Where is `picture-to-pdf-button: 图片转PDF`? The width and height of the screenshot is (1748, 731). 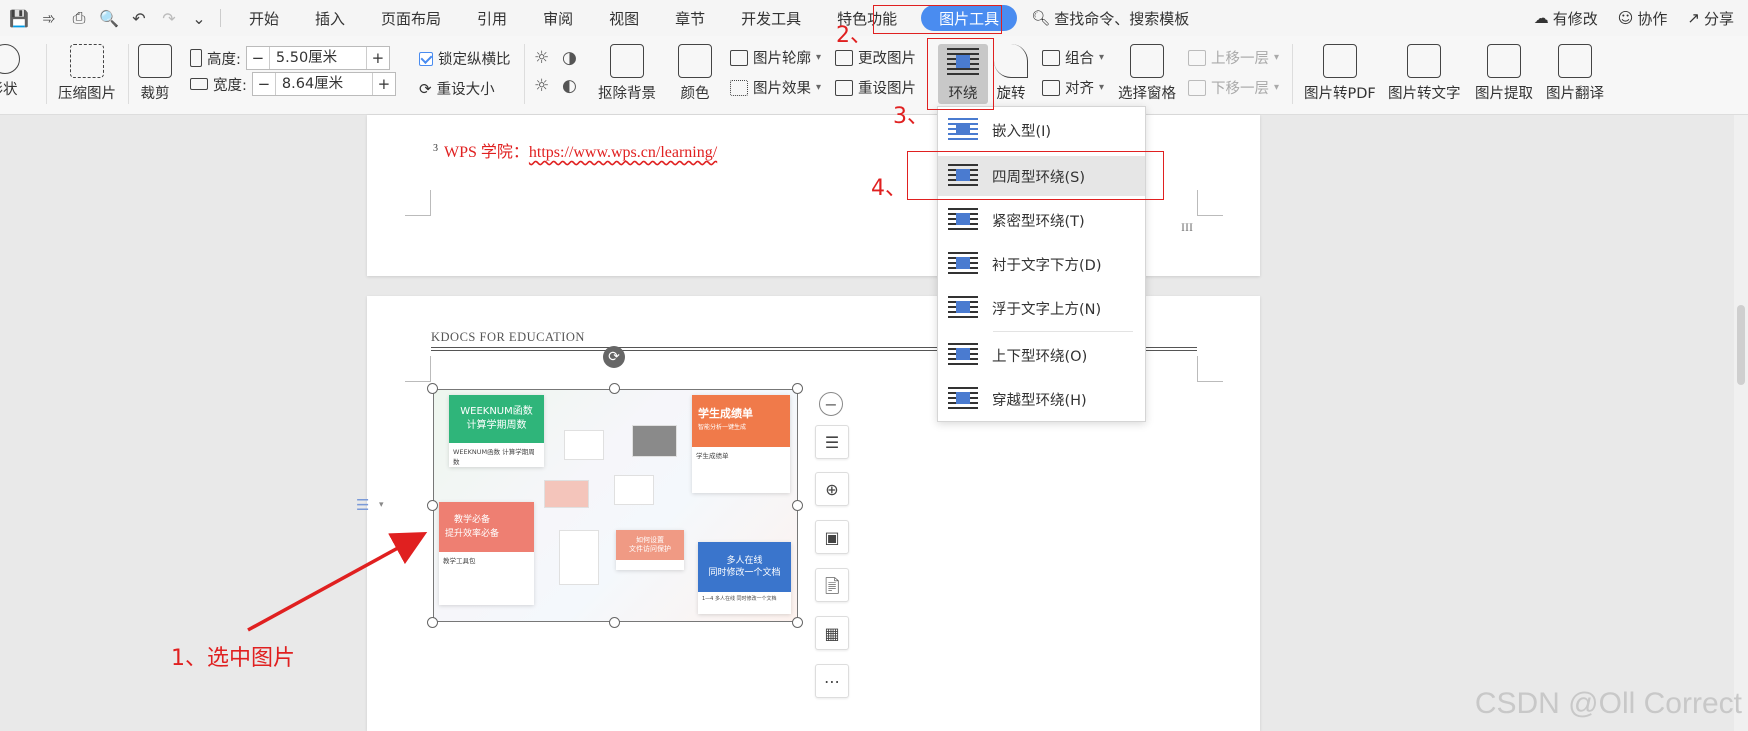
picture-to-pdf-button: 图片转PDF is located at coordinates (1340, 73).